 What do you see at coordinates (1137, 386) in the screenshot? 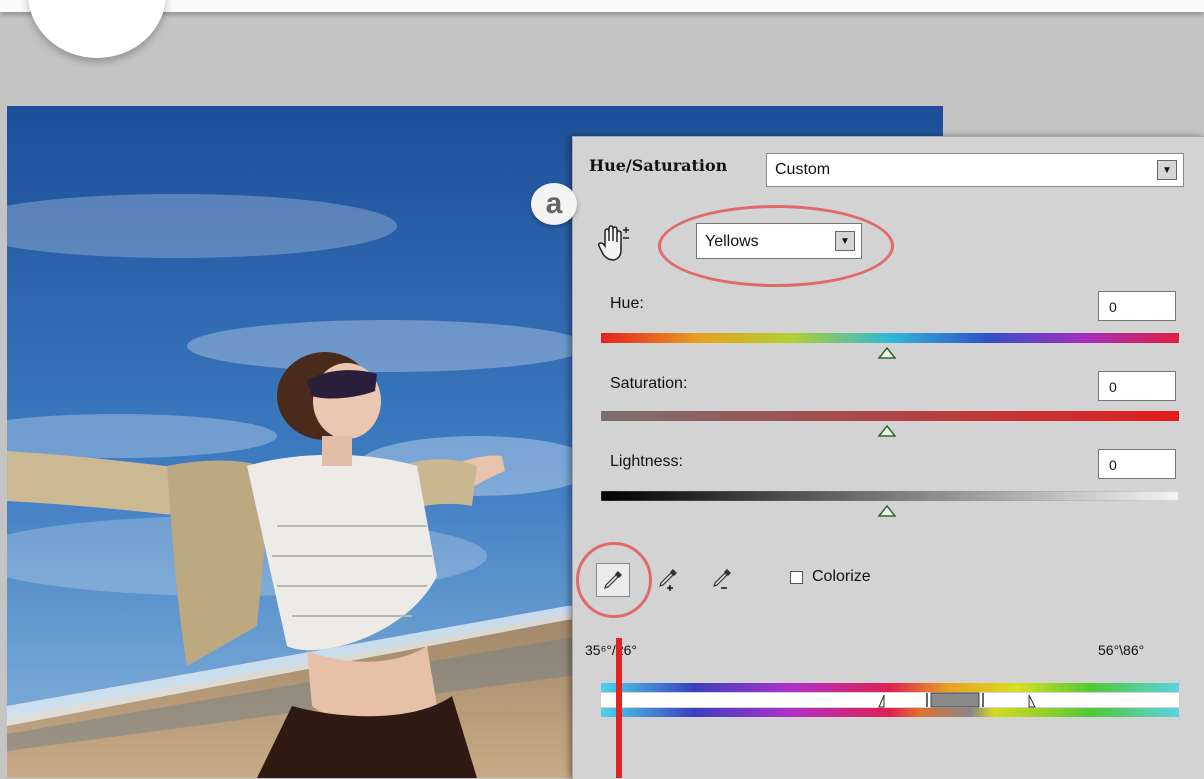
I see `saturation-input: 0` at bounding box center [1137, 386].